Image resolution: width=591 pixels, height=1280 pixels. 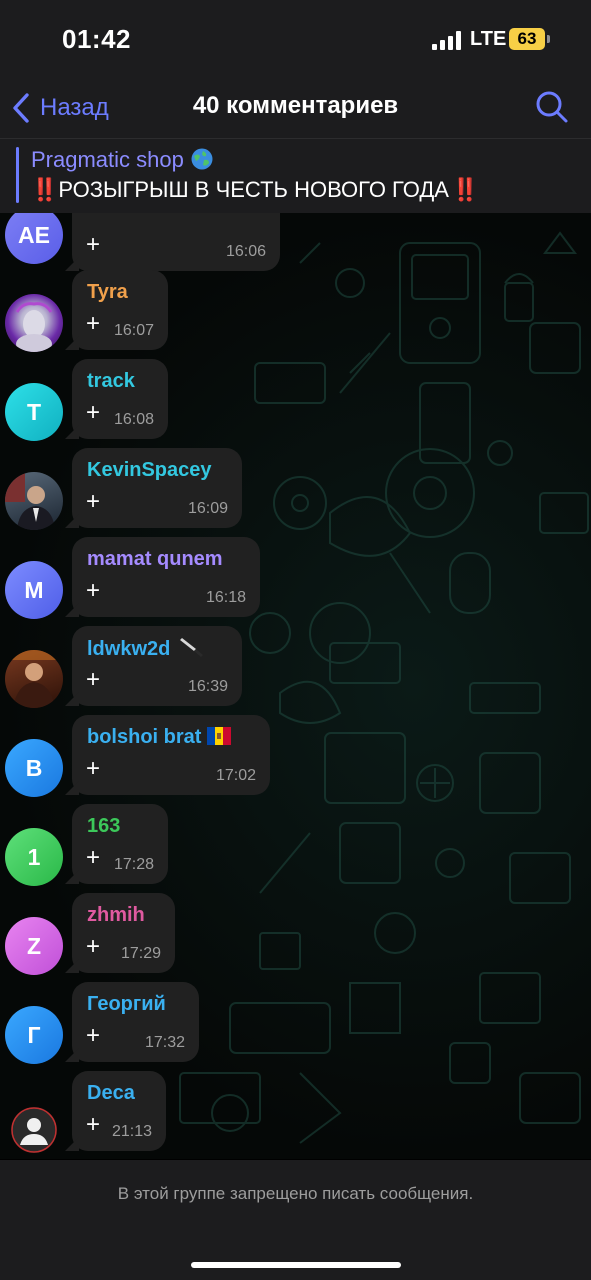 I want to click on avatar-initials: M, so click(x=34, y=589).